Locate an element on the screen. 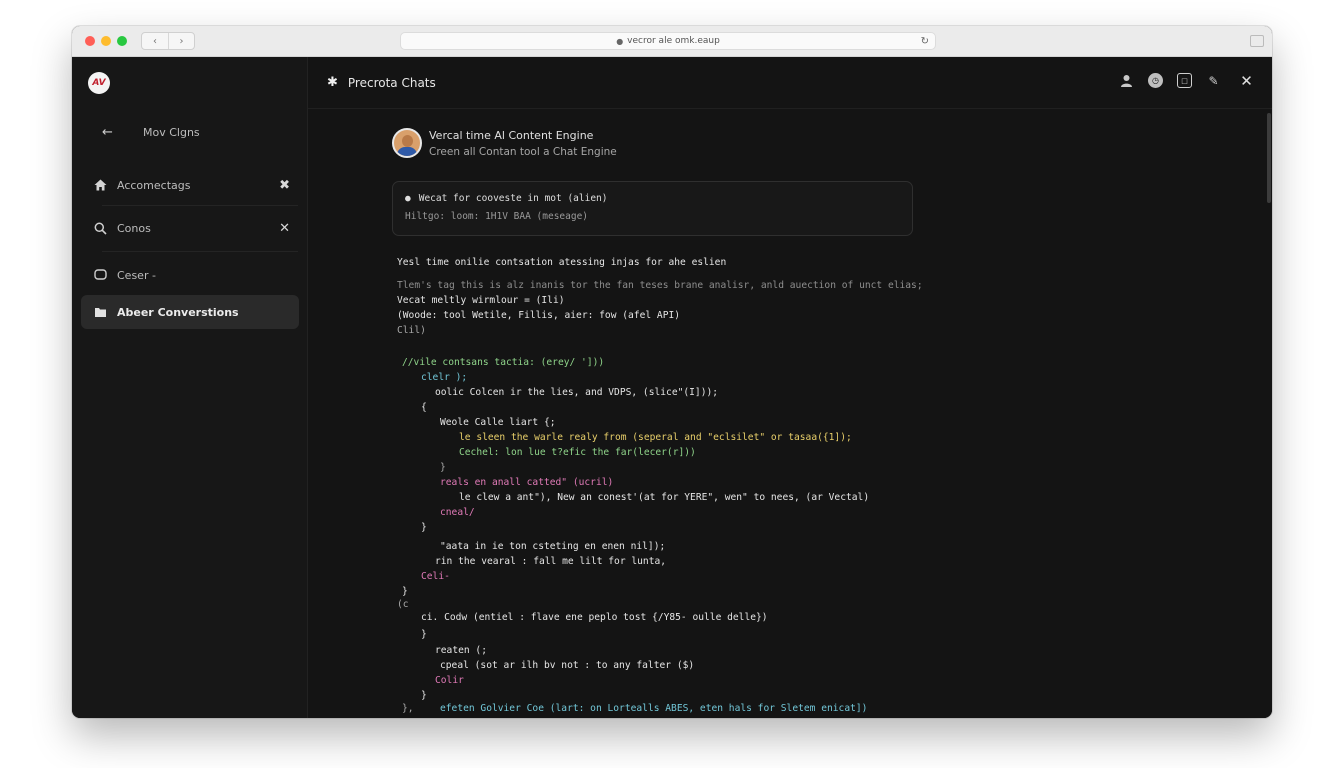  maximize-window-button is located at coordinates (122, 41).